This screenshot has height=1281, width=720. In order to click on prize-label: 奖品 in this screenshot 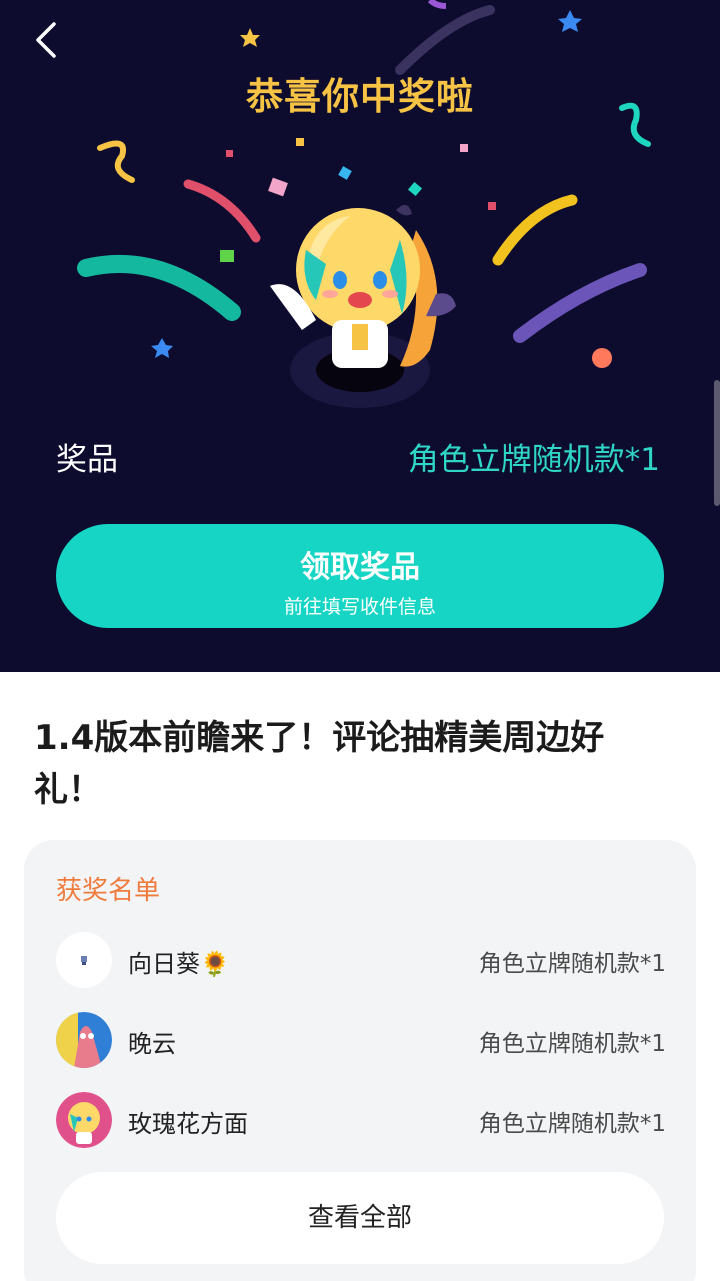, I will do `click(87, 460)`.